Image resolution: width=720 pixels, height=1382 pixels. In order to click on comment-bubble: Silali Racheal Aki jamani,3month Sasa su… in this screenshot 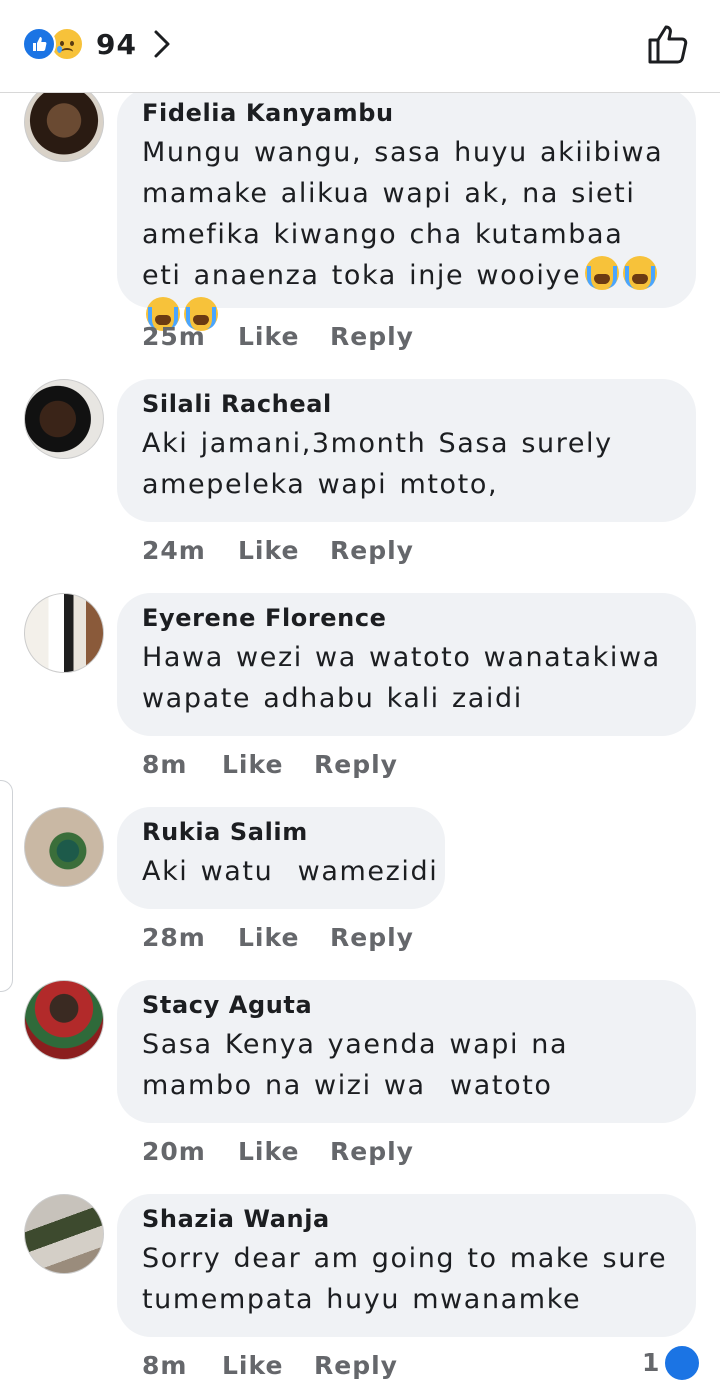, I will do `click(406, 450)`.